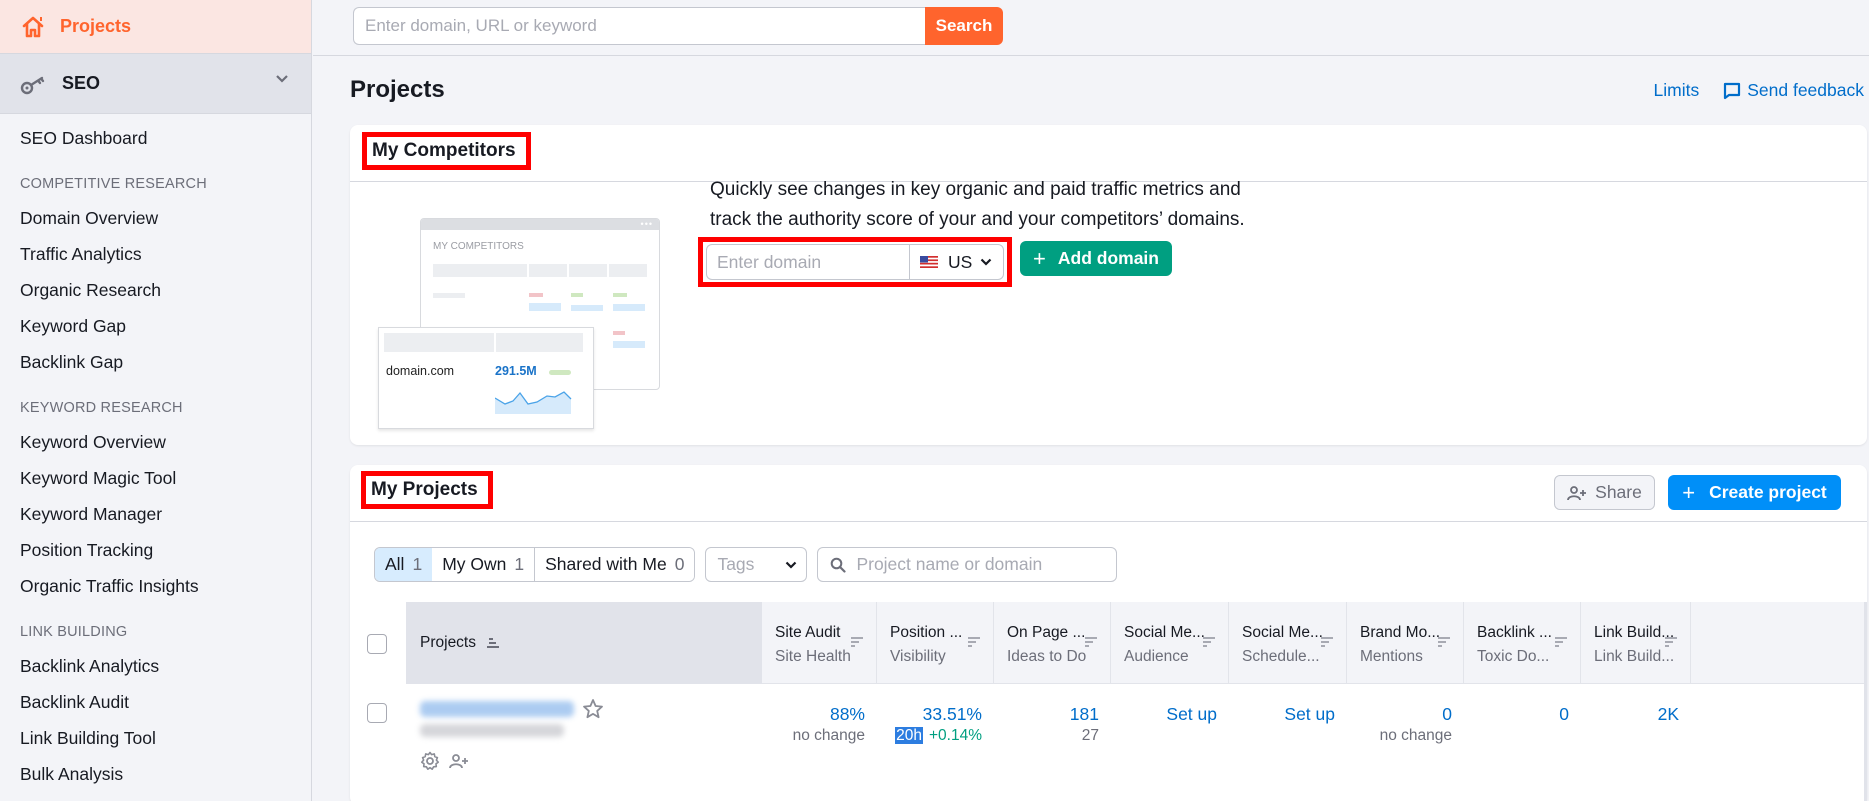 Image resolution: width=1869 pixels, height=801 pixels. What do you see at coordinates (1170, 643) in the screenshot?
I see `column-header: Social Me... Audience` at bounding box center [1170, 643].